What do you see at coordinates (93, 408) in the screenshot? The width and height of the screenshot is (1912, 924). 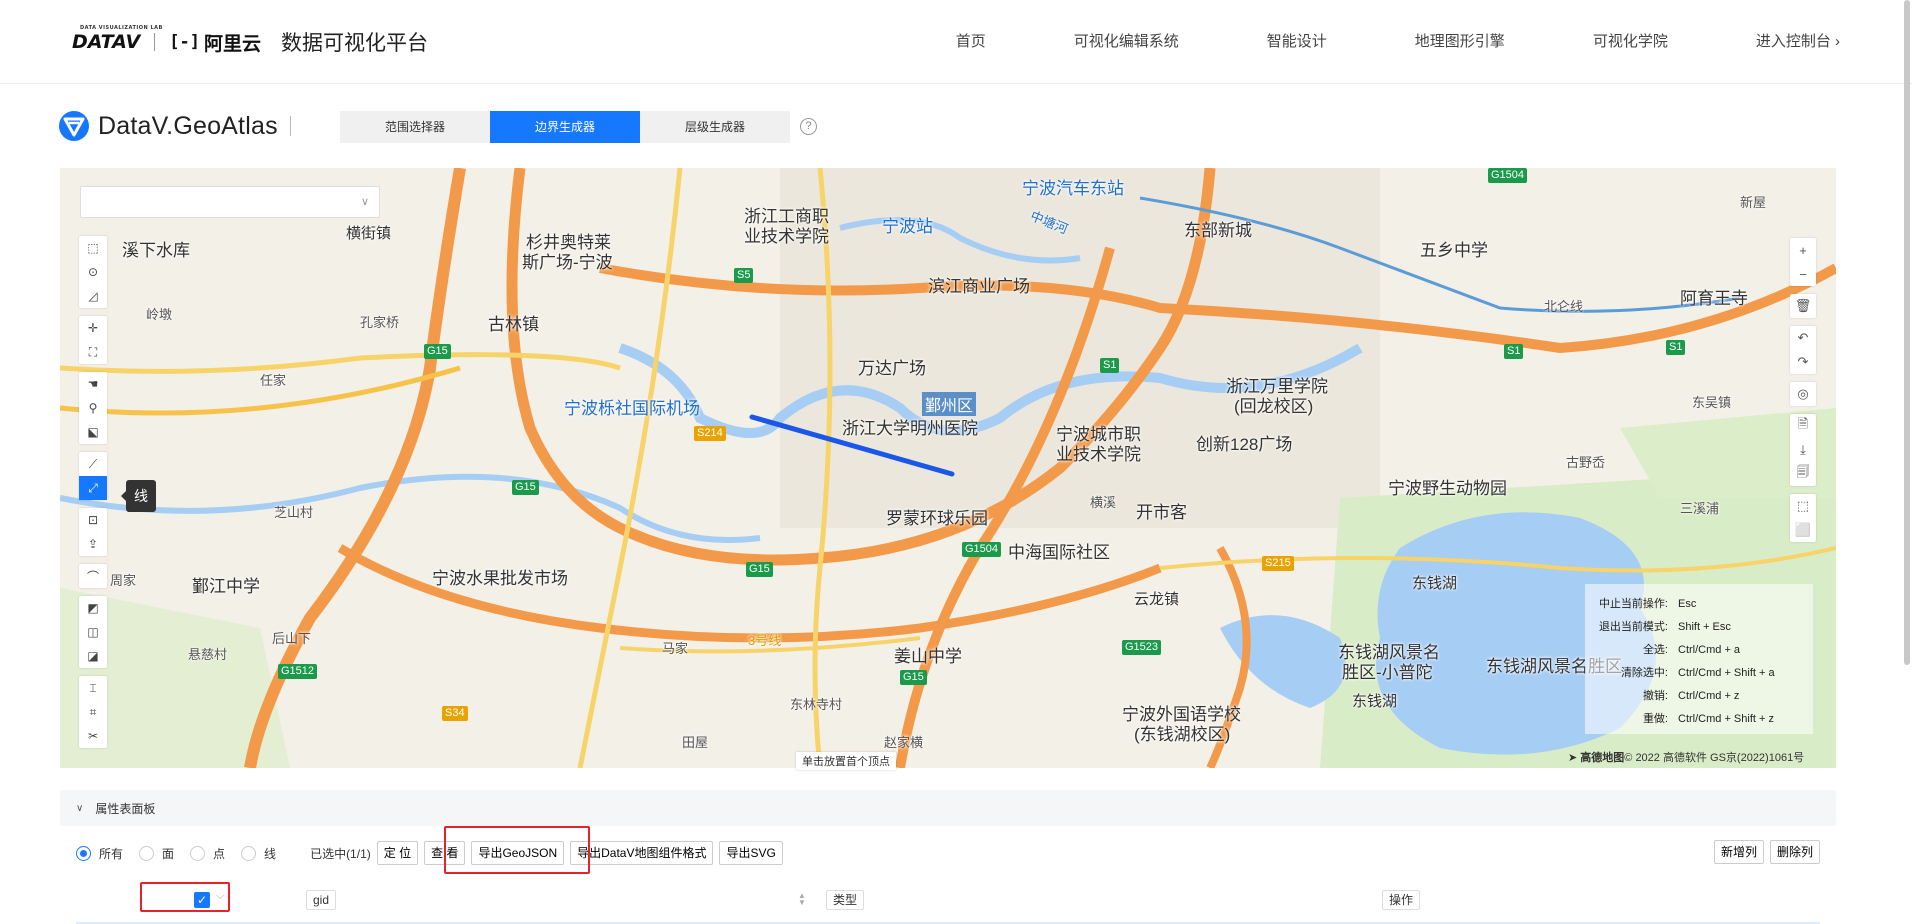 I see `select-point-icon: ⚲` at bounding box center [93, 408].